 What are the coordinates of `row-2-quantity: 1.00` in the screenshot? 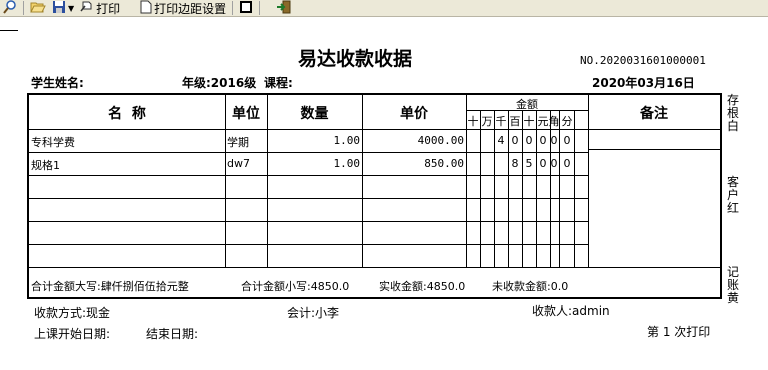 It's located at (347, 163).